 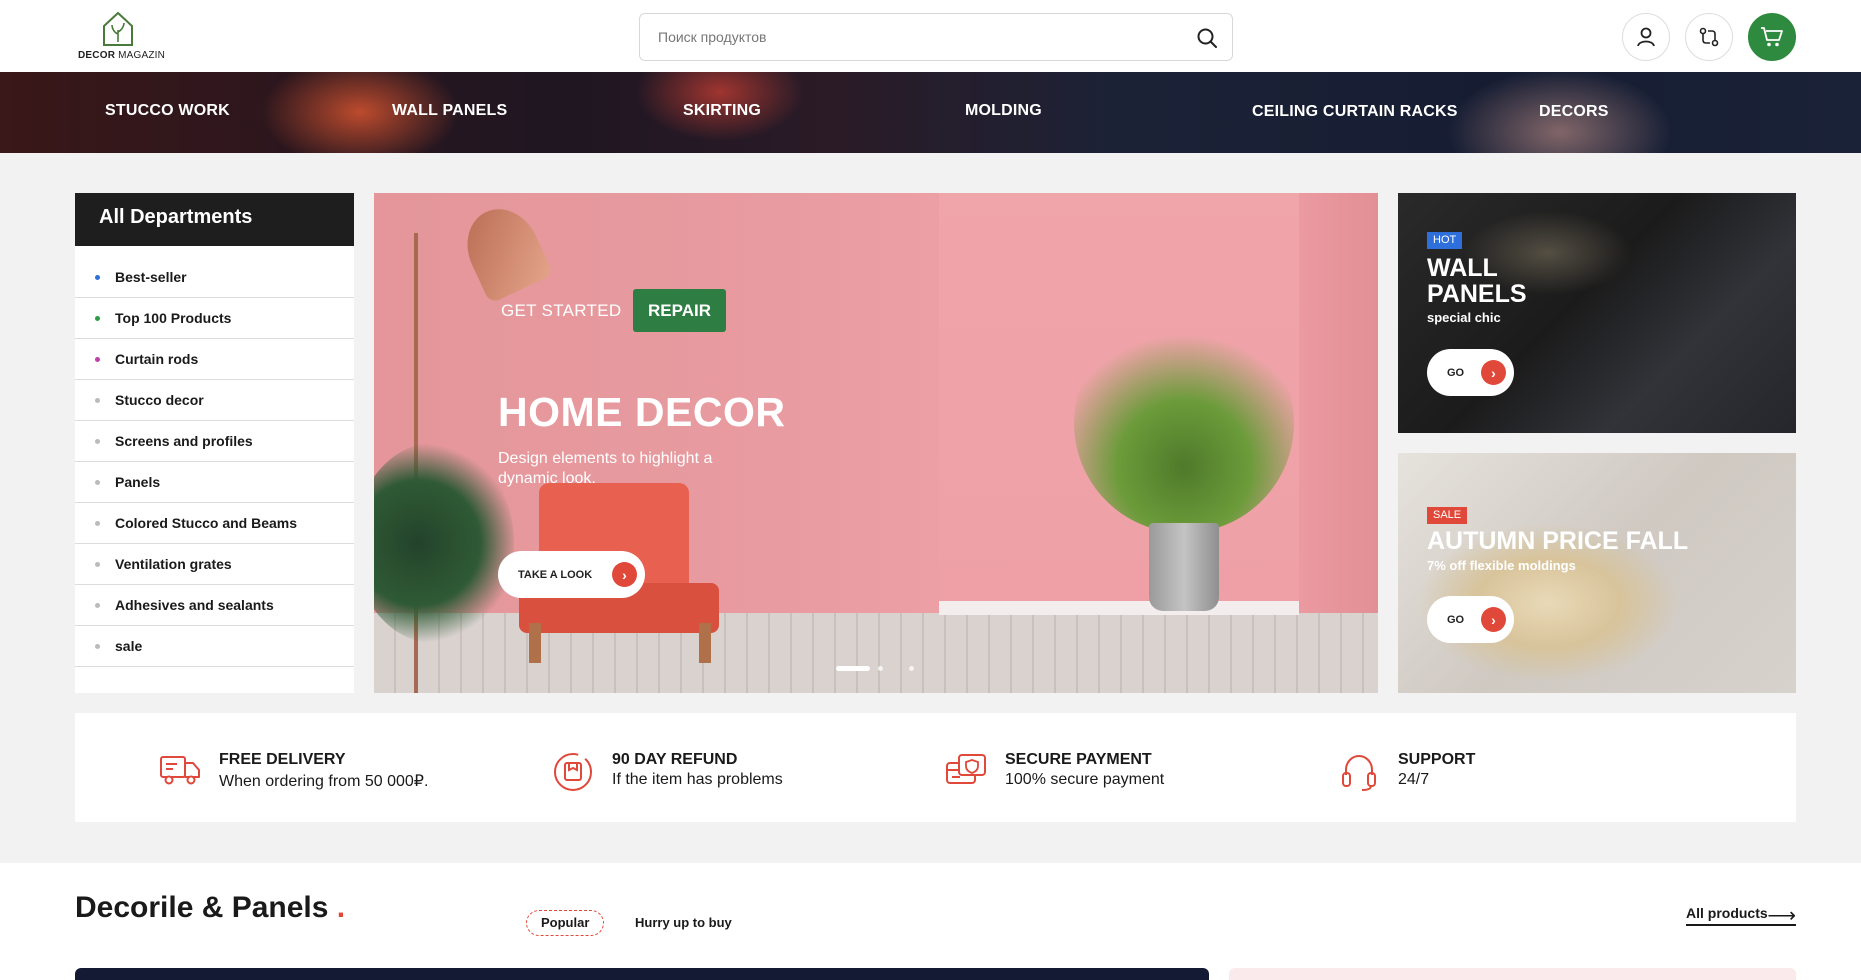 I want to click on nav-molding: MOLDING, so click(x=1003, y=111).